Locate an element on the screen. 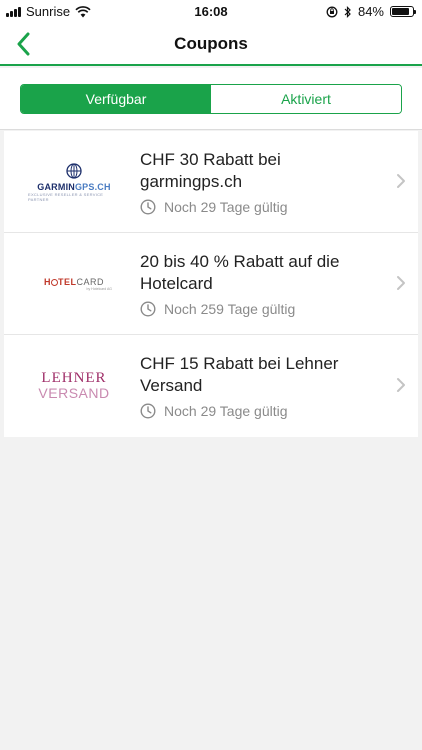 The image size is (422, 750). status-right: 84% is located at coordinates (371, 11).